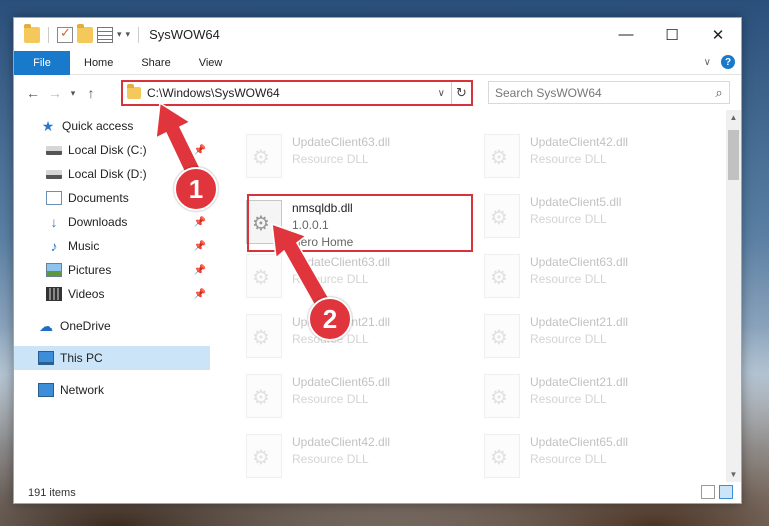 The width and height of the screenshot is (769, 526). I want to click on sidebar-item-quick-access: ★ Quick access, so click(112, 126).